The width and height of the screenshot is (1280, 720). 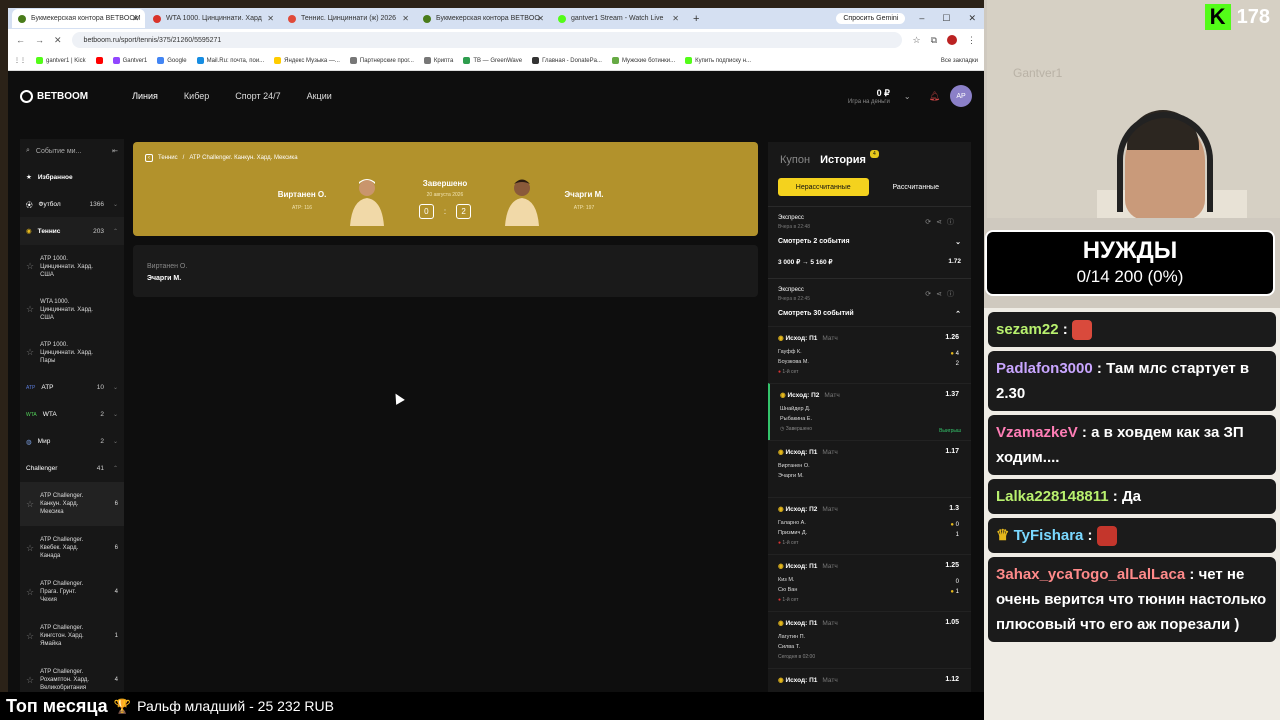 I want to click on betboom-logo: BETBOOM, so click(x=54, y=96).